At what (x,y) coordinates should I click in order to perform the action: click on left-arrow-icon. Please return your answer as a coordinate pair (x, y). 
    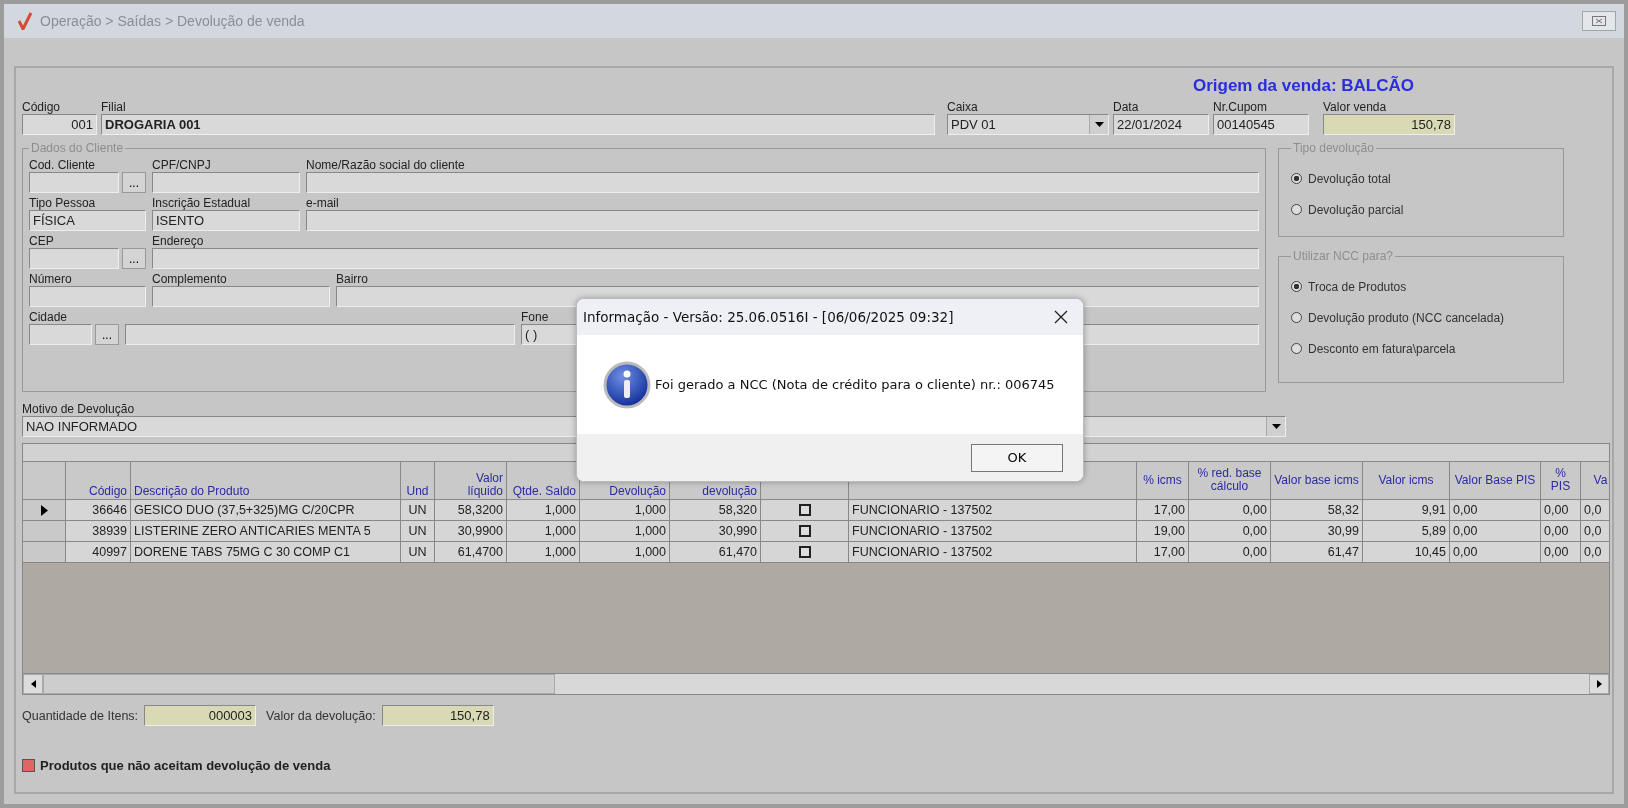
    Looking at the image, I should click on (33, 684).